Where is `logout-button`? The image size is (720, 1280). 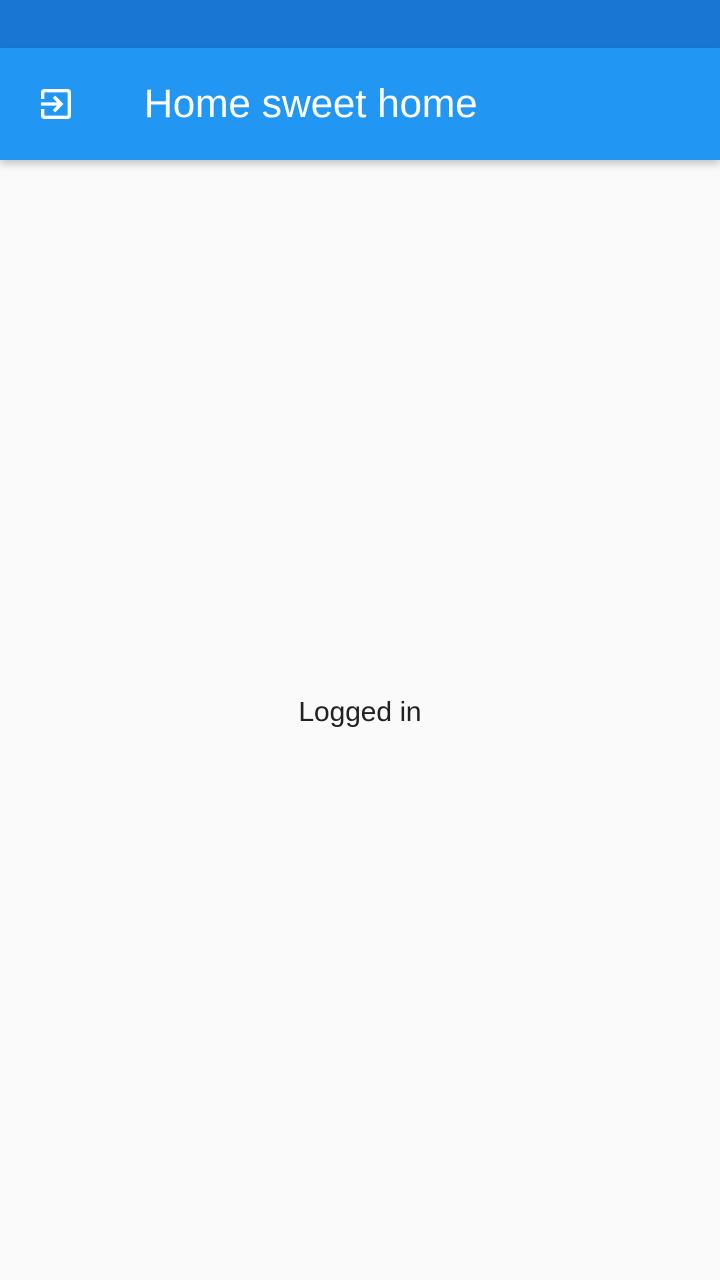 logout-button is located at coordinates (56, 104).